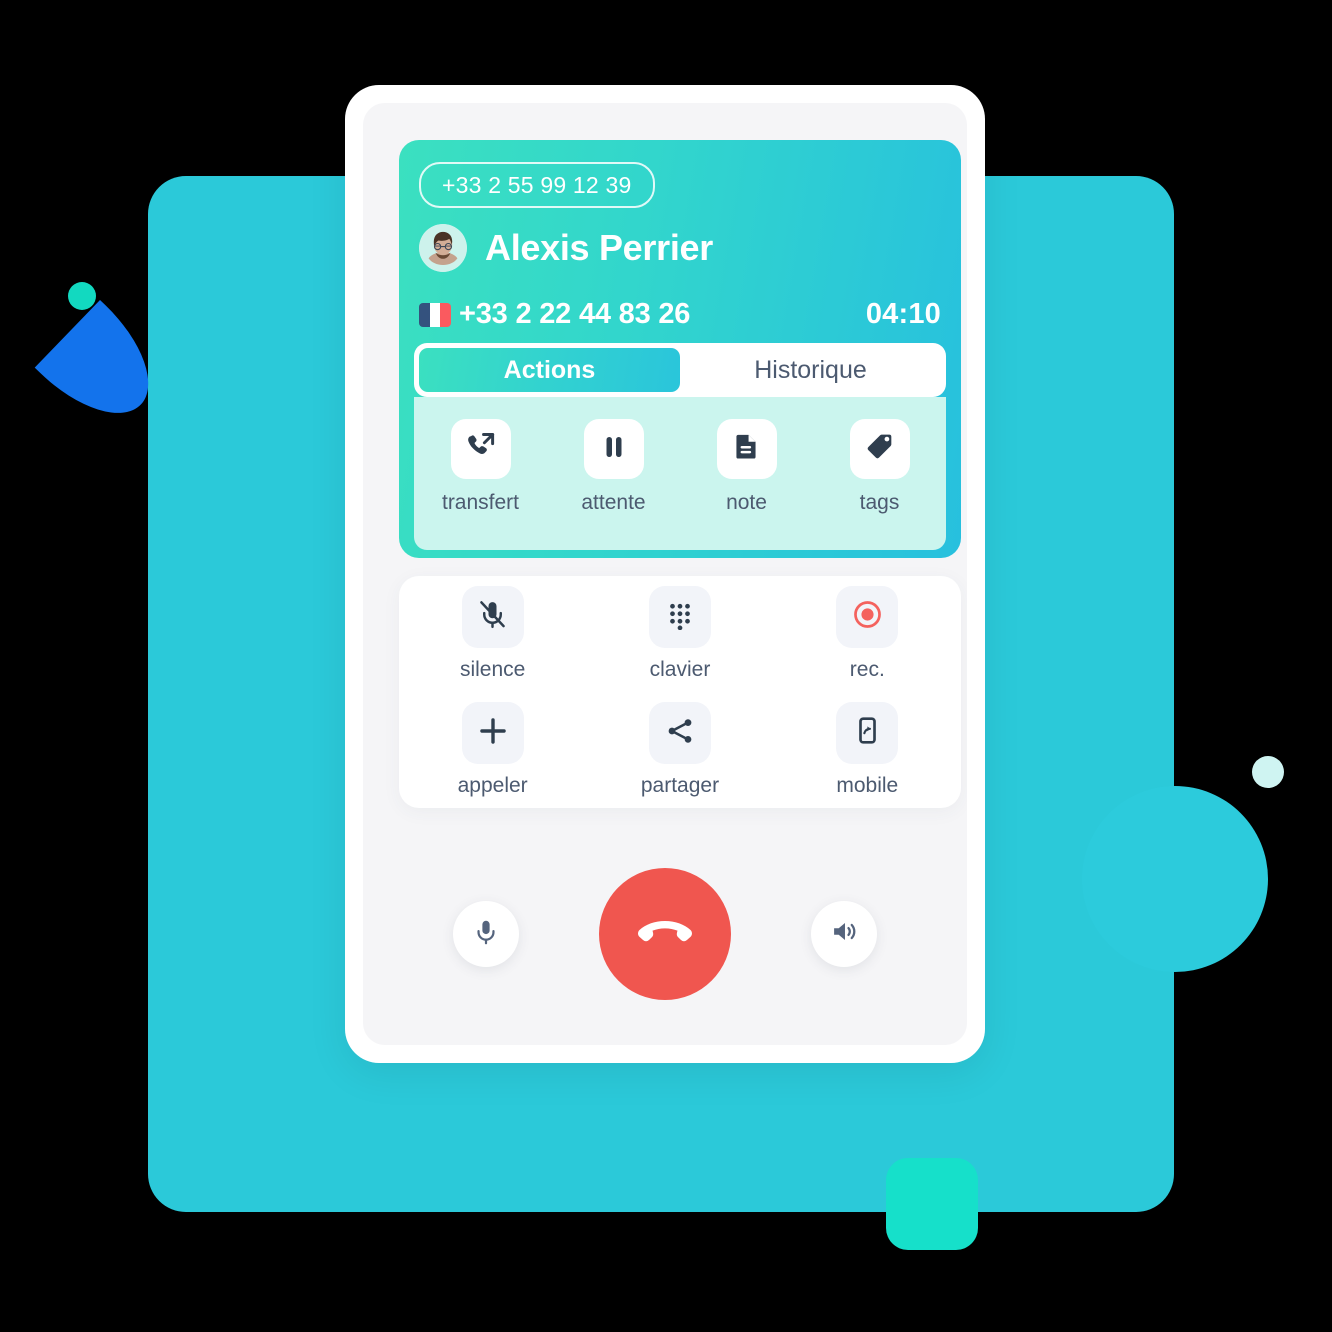 This screenshot has height=1332, width=1332. I want to click on action-note-label: note, so click(746, 502).